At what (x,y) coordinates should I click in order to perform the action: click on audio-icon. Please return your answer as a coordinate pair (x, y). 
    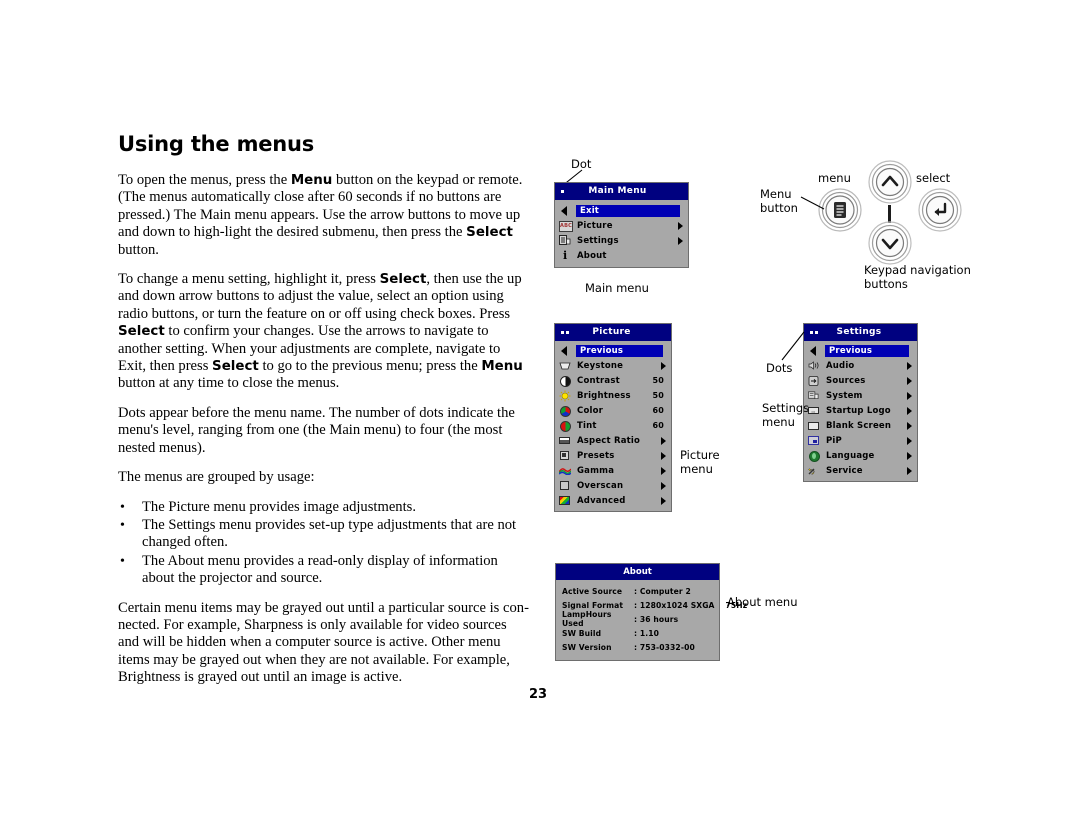
    Looking at the image, I should click on (814, 365).